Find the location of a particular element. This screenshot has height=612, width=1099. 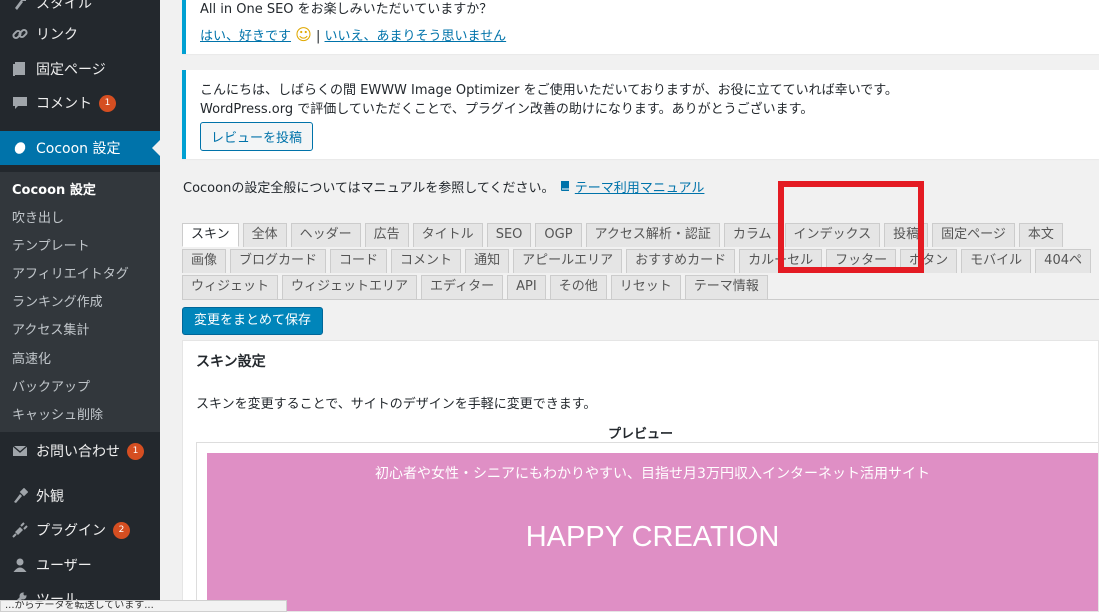

preview-label: プレビュー is located at coordinates (640, 434).